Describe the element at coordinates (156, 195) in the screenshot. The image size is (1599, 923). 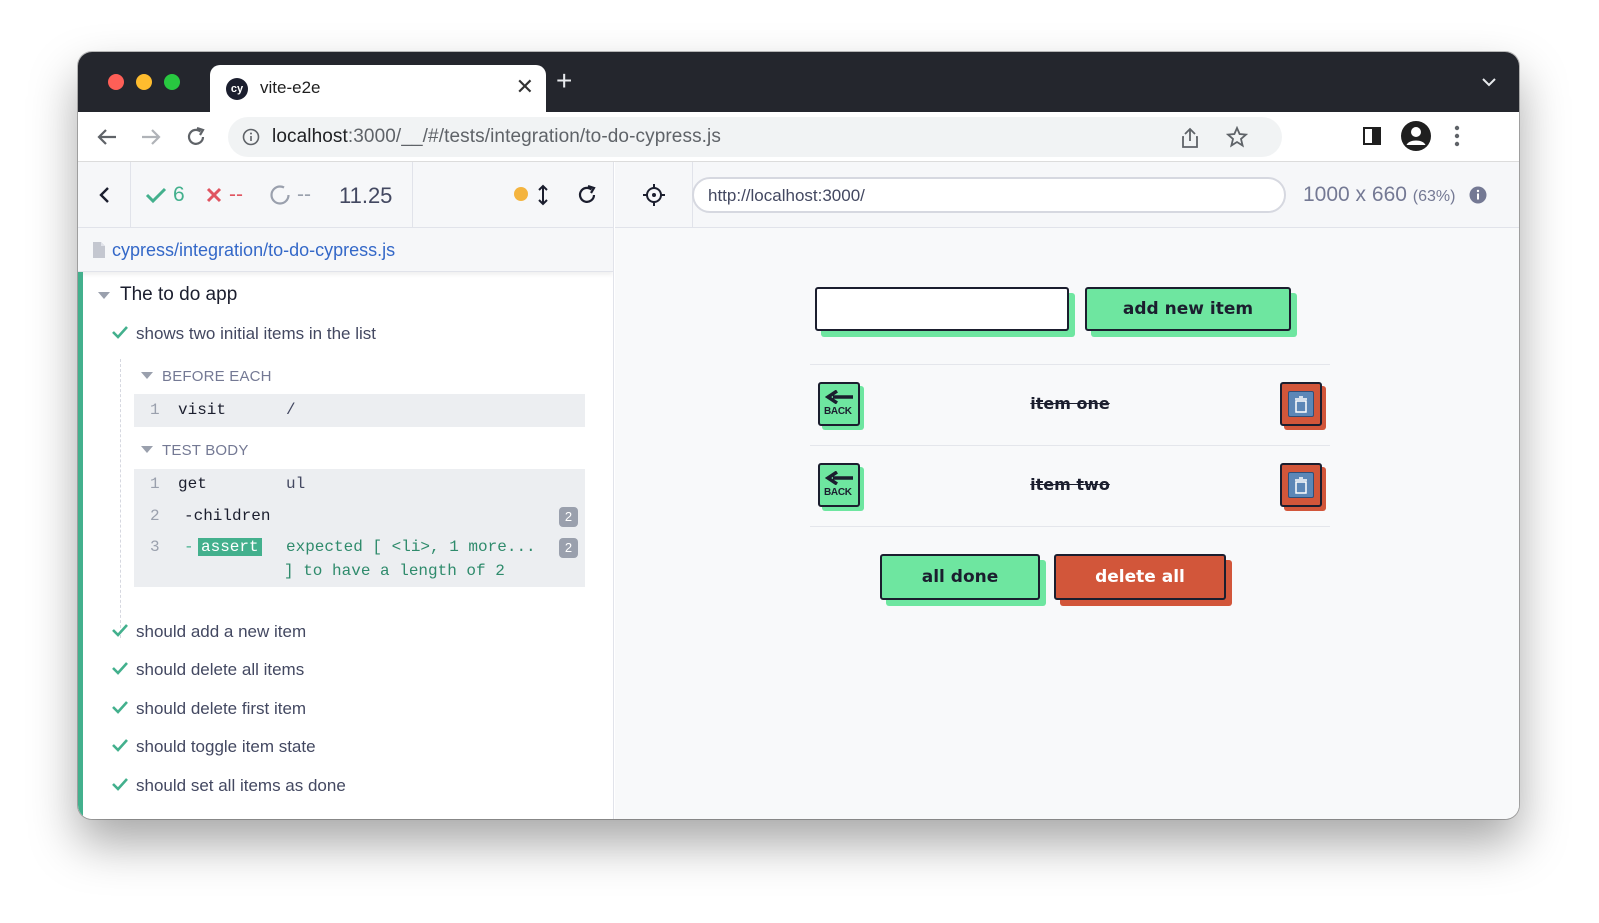
I see `check-icon` at that location.